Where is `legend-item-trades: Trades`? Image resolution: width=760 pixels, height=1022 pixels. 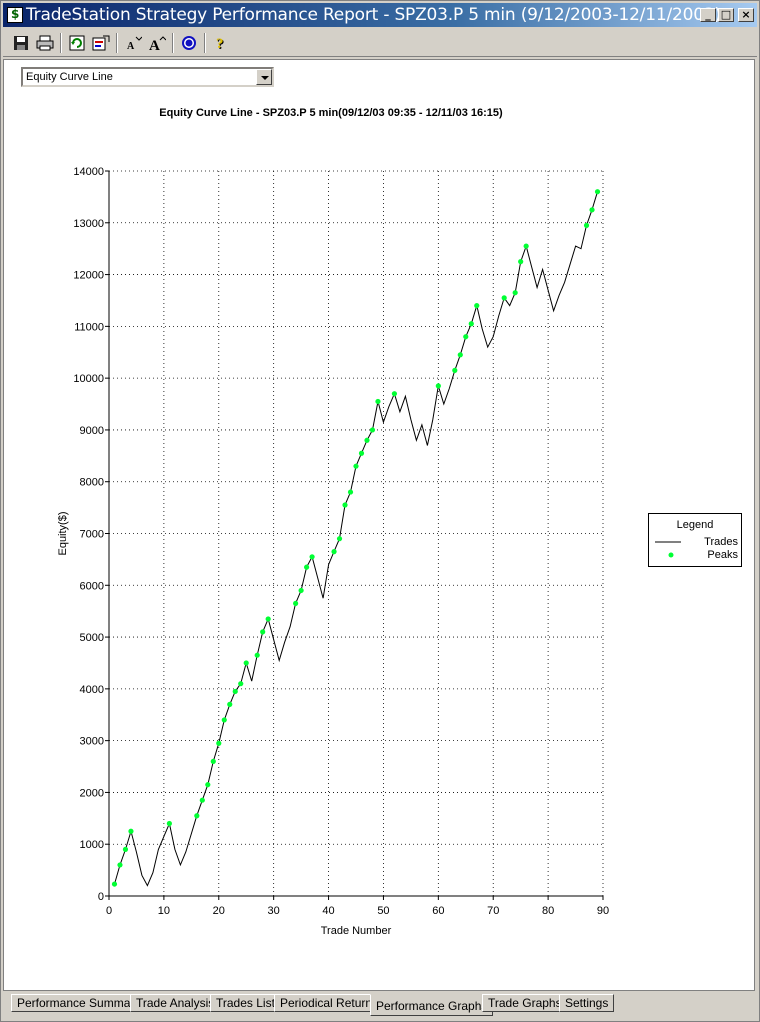
legend-item-trades: Trades is located at coordinates (695, 542).